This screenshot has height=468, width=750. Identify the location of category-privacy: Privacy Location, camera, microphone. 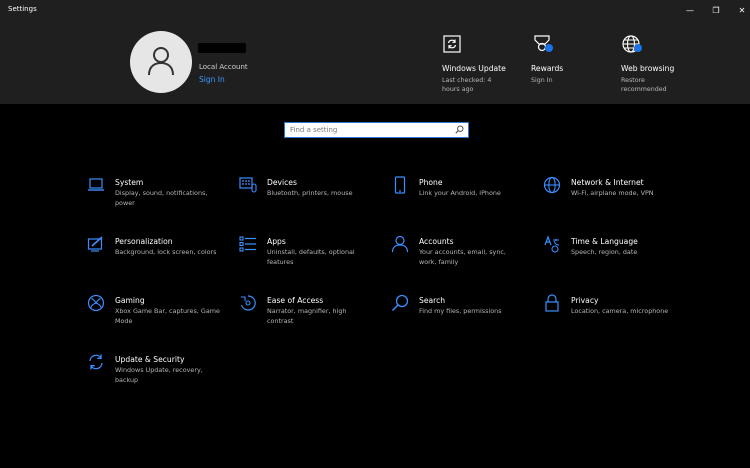
(613, 318).